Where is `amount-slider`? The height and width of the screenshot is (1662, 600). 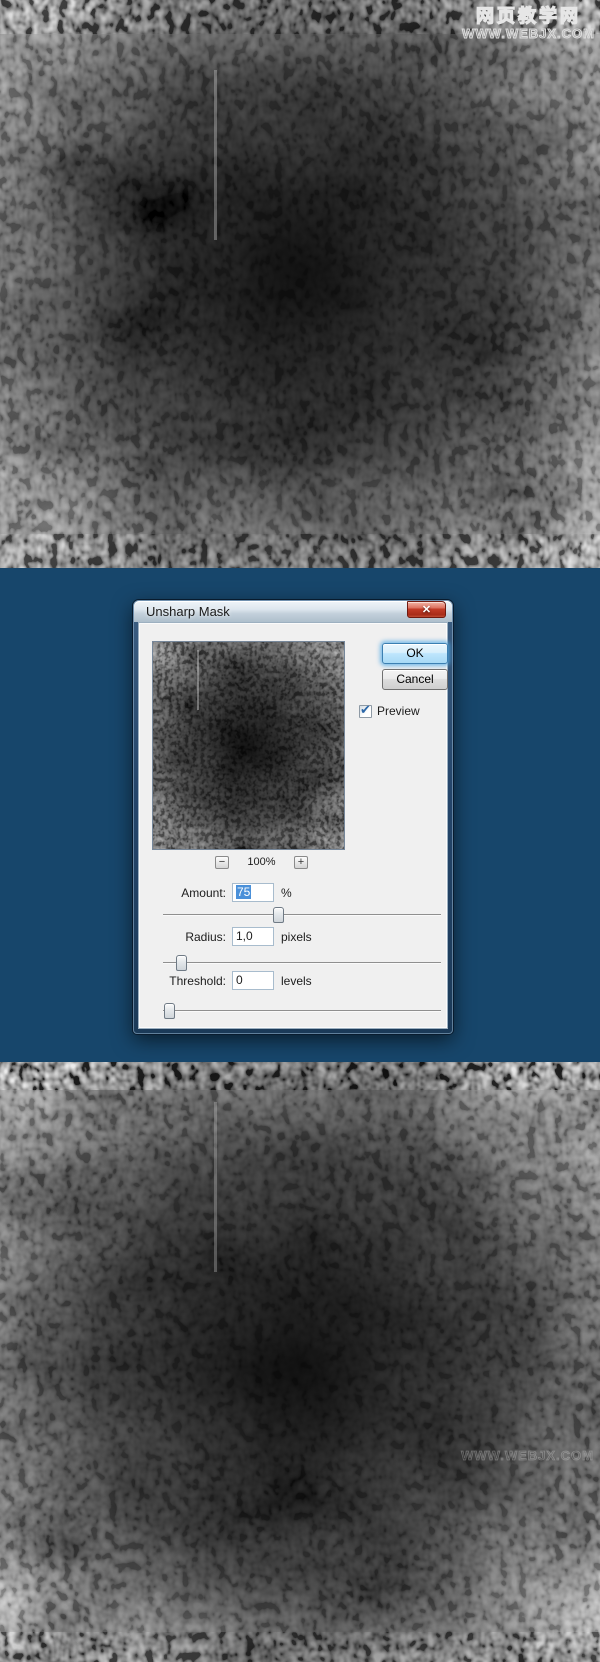 amount-slider is located at coordinates (302, 915).